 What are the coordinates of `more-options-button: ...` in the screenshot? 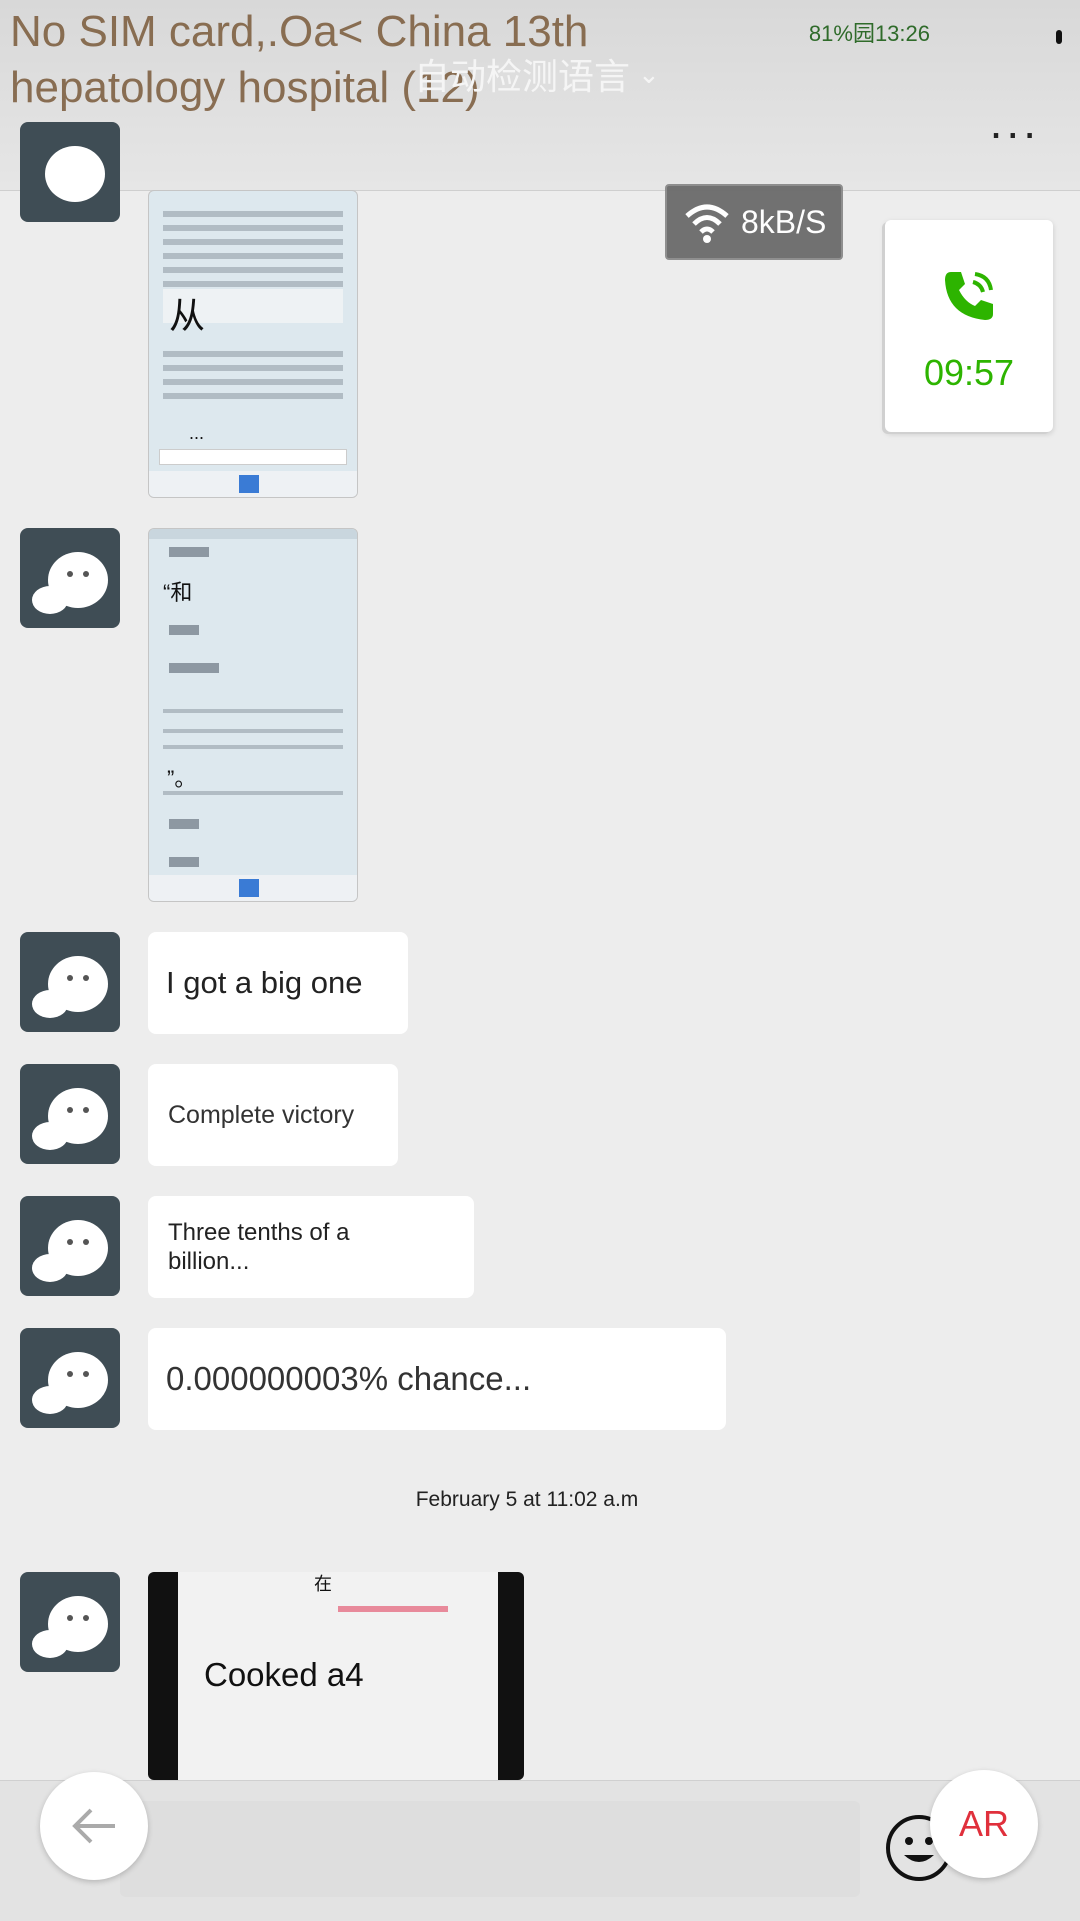 It's located at (1015, 122).